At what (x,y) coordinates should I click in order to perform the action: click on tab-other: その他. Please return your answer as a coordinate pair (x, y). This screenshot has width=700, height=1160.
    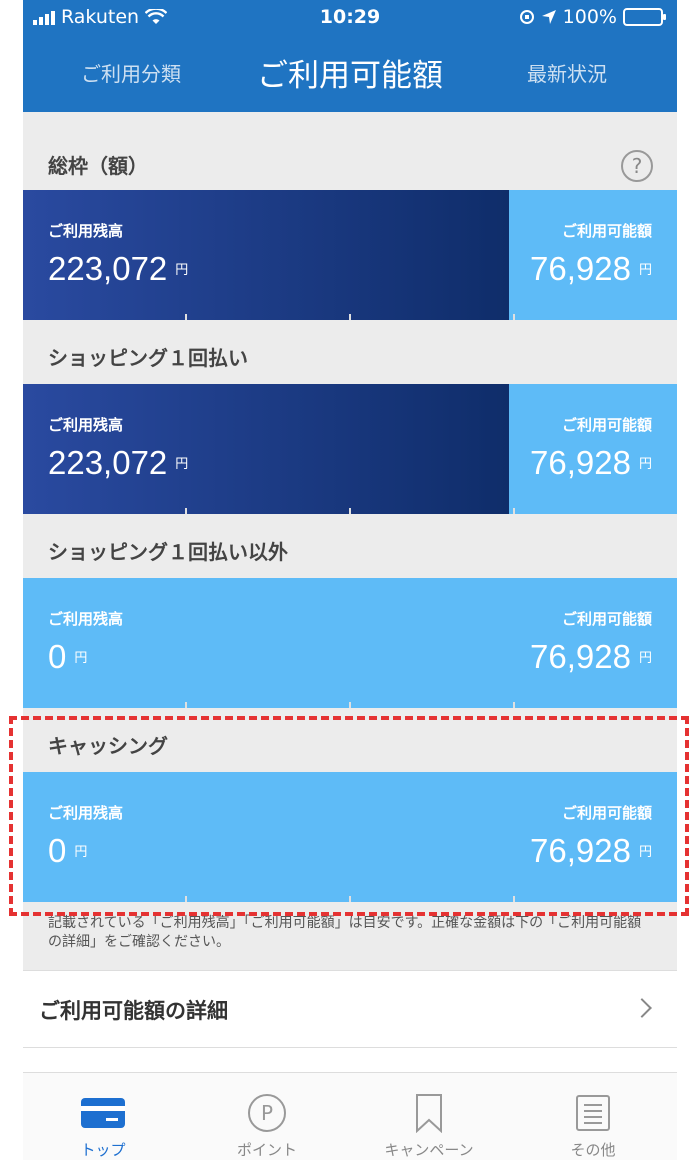
    Looking at the image, I should click on (593, 1126).